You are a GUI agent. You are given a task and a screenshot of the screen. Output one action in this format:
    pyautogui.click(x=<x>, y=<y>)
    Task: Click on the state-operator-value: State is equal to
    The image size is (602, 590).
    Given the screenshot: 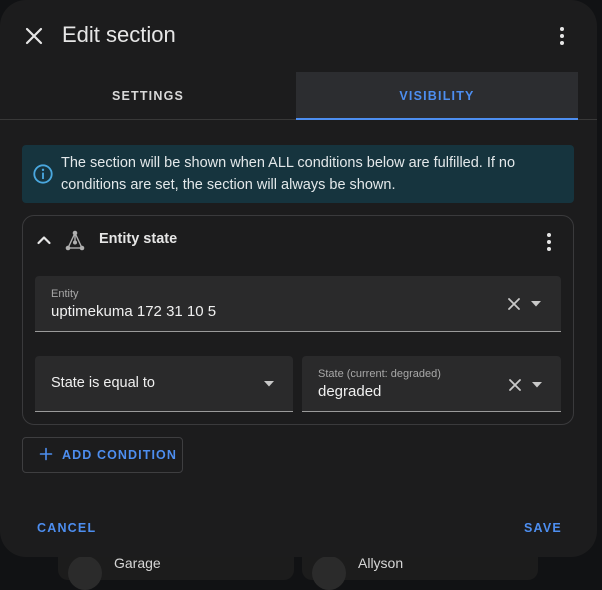 What is the action you would take?
    pyautogui.click(x=103, y=383)
    